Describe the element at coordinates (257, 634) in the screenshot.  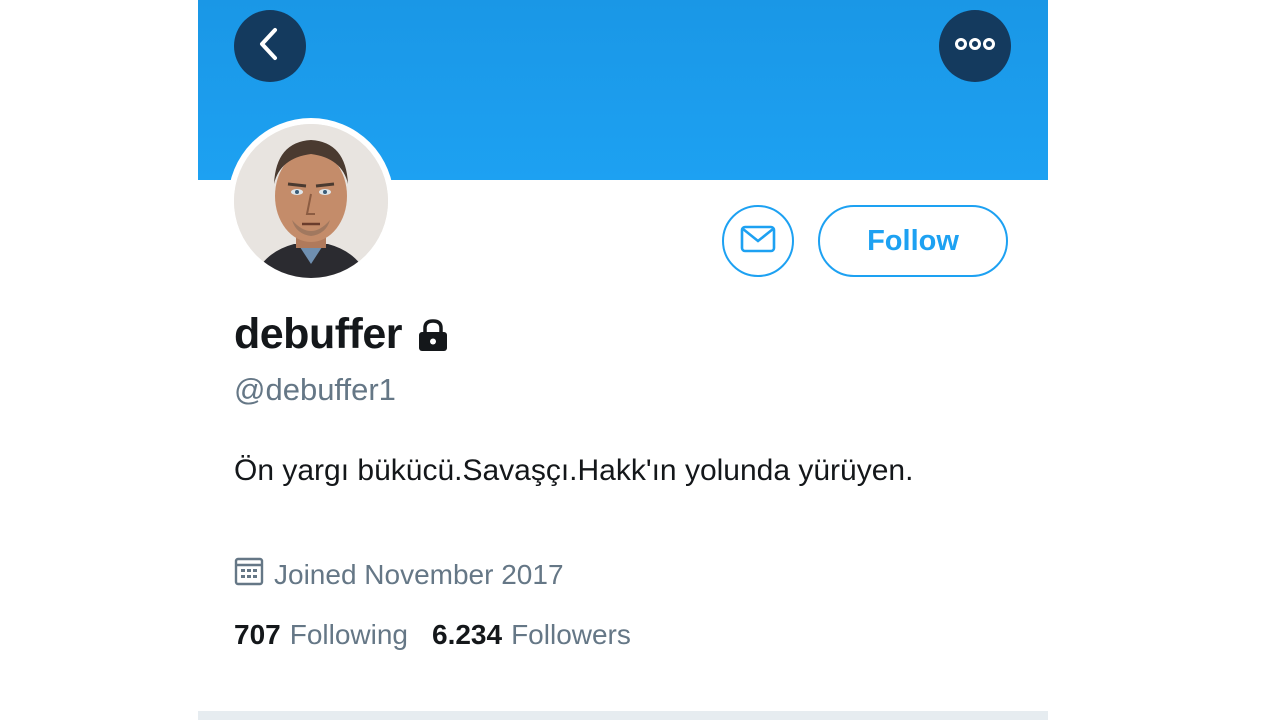
I see `following-count: 707` at that location.